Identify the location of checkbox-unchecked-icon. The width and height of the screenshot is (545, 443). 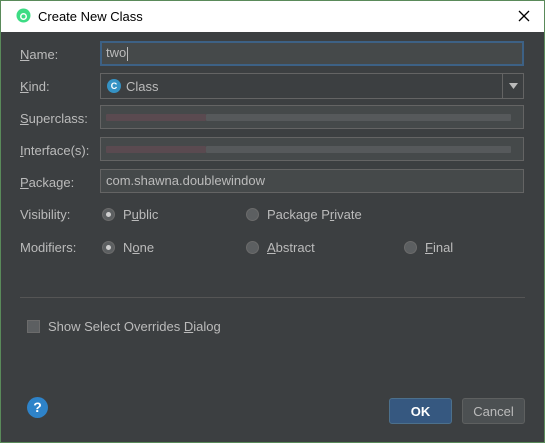
(33, 326).